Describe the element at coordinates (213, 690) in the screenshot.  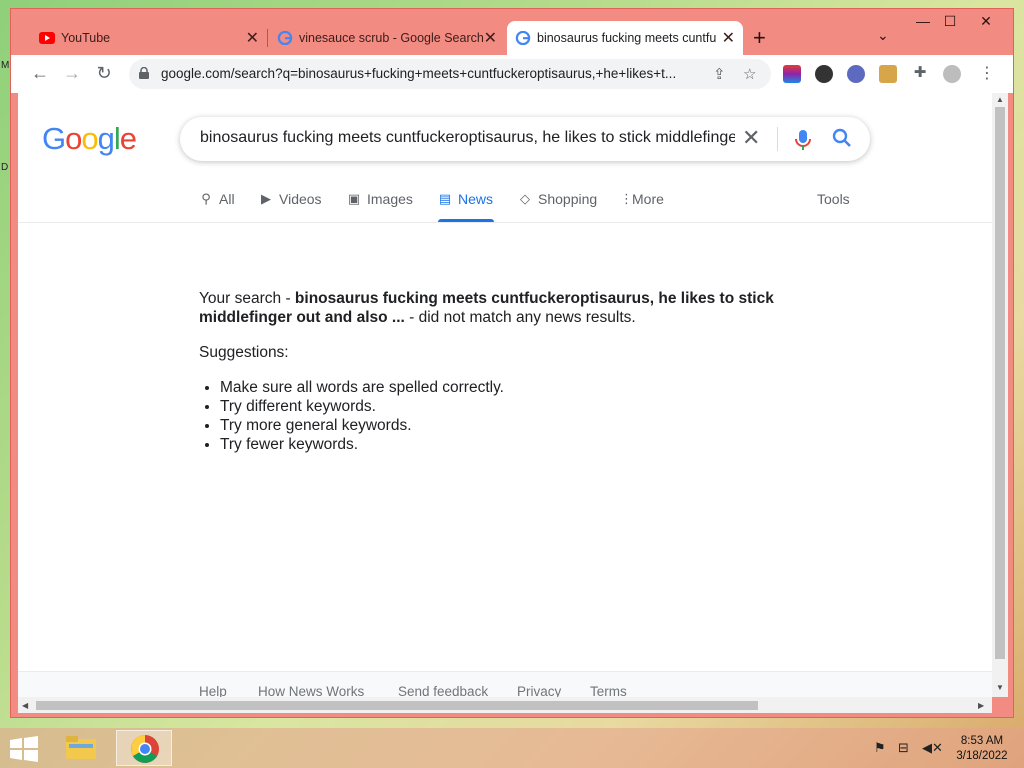
I see `footer-link-help: Help` at that location.